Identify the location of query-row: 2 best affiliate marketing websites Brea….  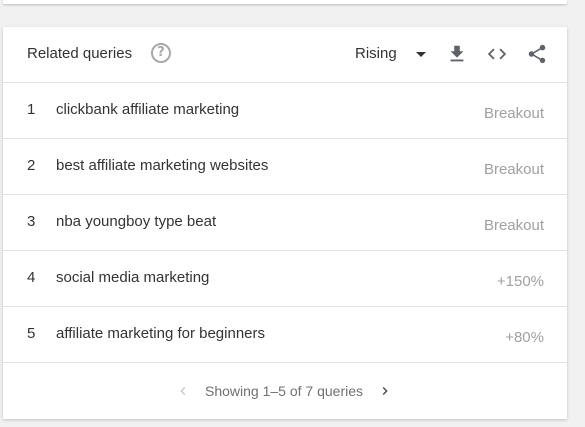
(285, 167).